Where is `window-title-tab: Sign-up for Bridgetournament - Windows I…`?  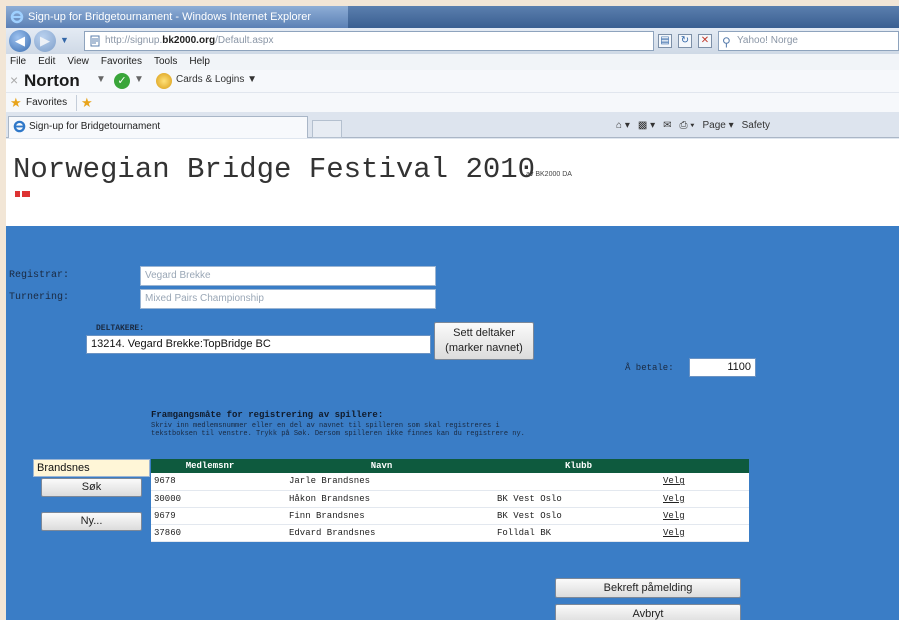 window-title-tab: Sign-up for Bridgetournament - Windows I… is located at coordinates (177, 17).